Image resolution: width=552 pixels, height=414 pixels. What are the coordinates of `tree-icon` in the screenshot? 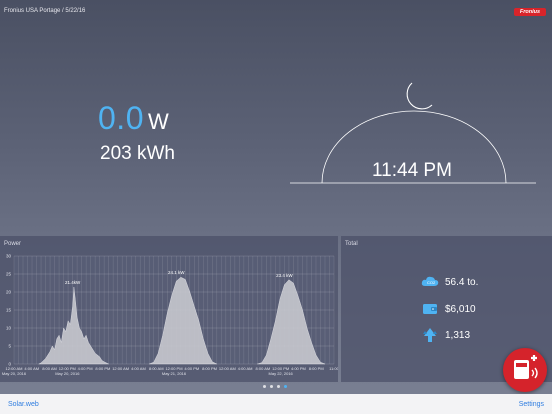 It's located at (430, 335).